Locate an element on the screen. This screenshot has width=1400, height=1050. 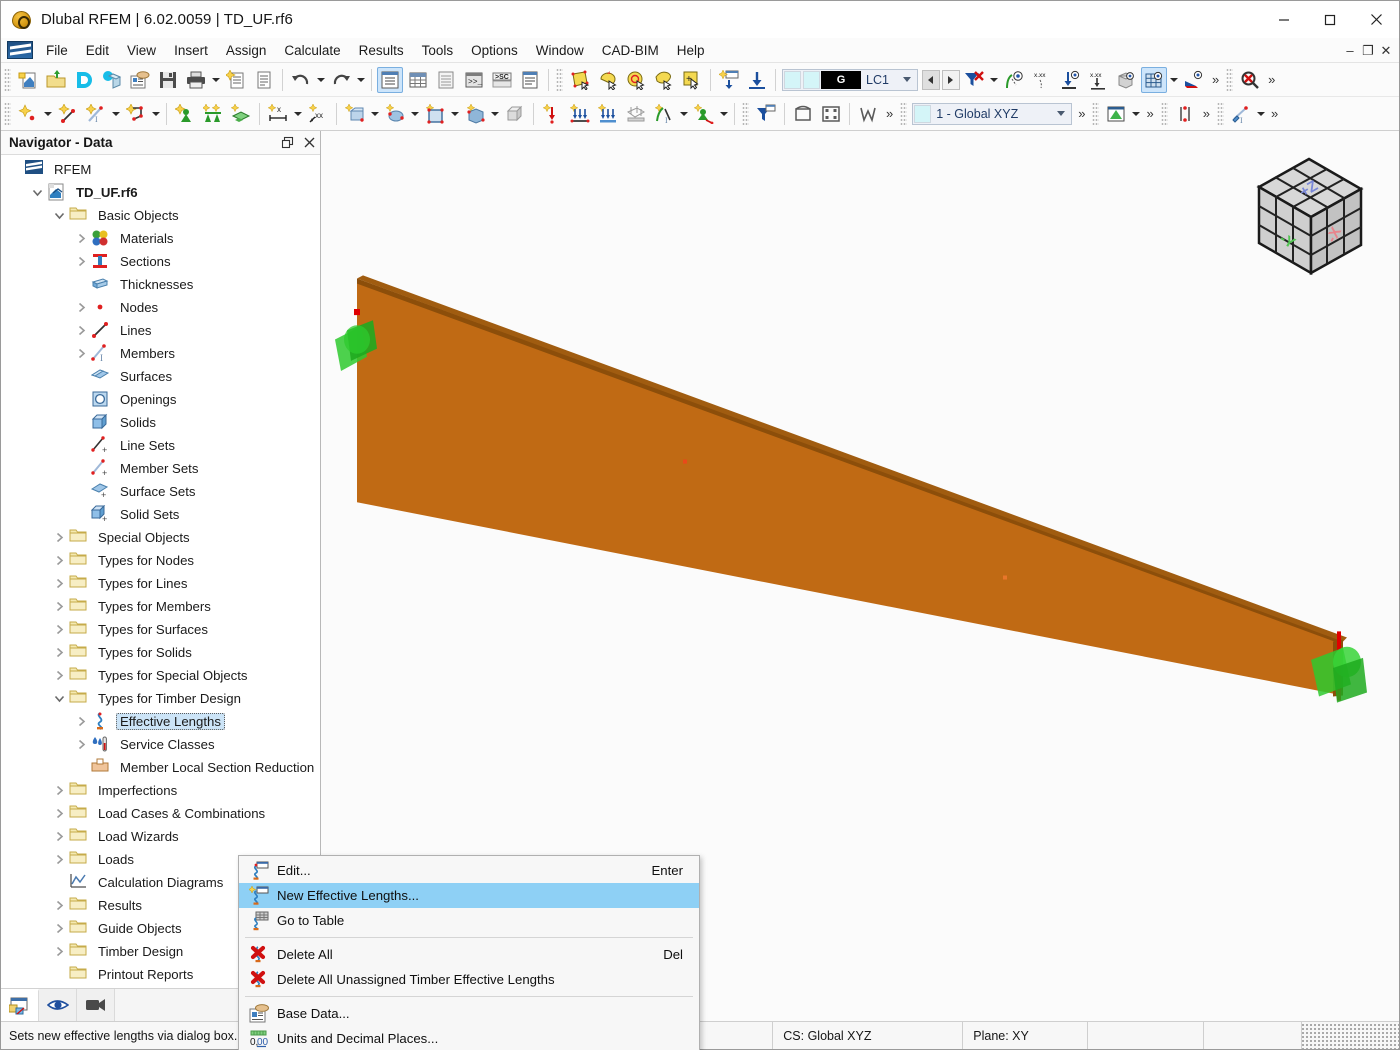
snap-settings-icon is located at coordinates (1185, 114).